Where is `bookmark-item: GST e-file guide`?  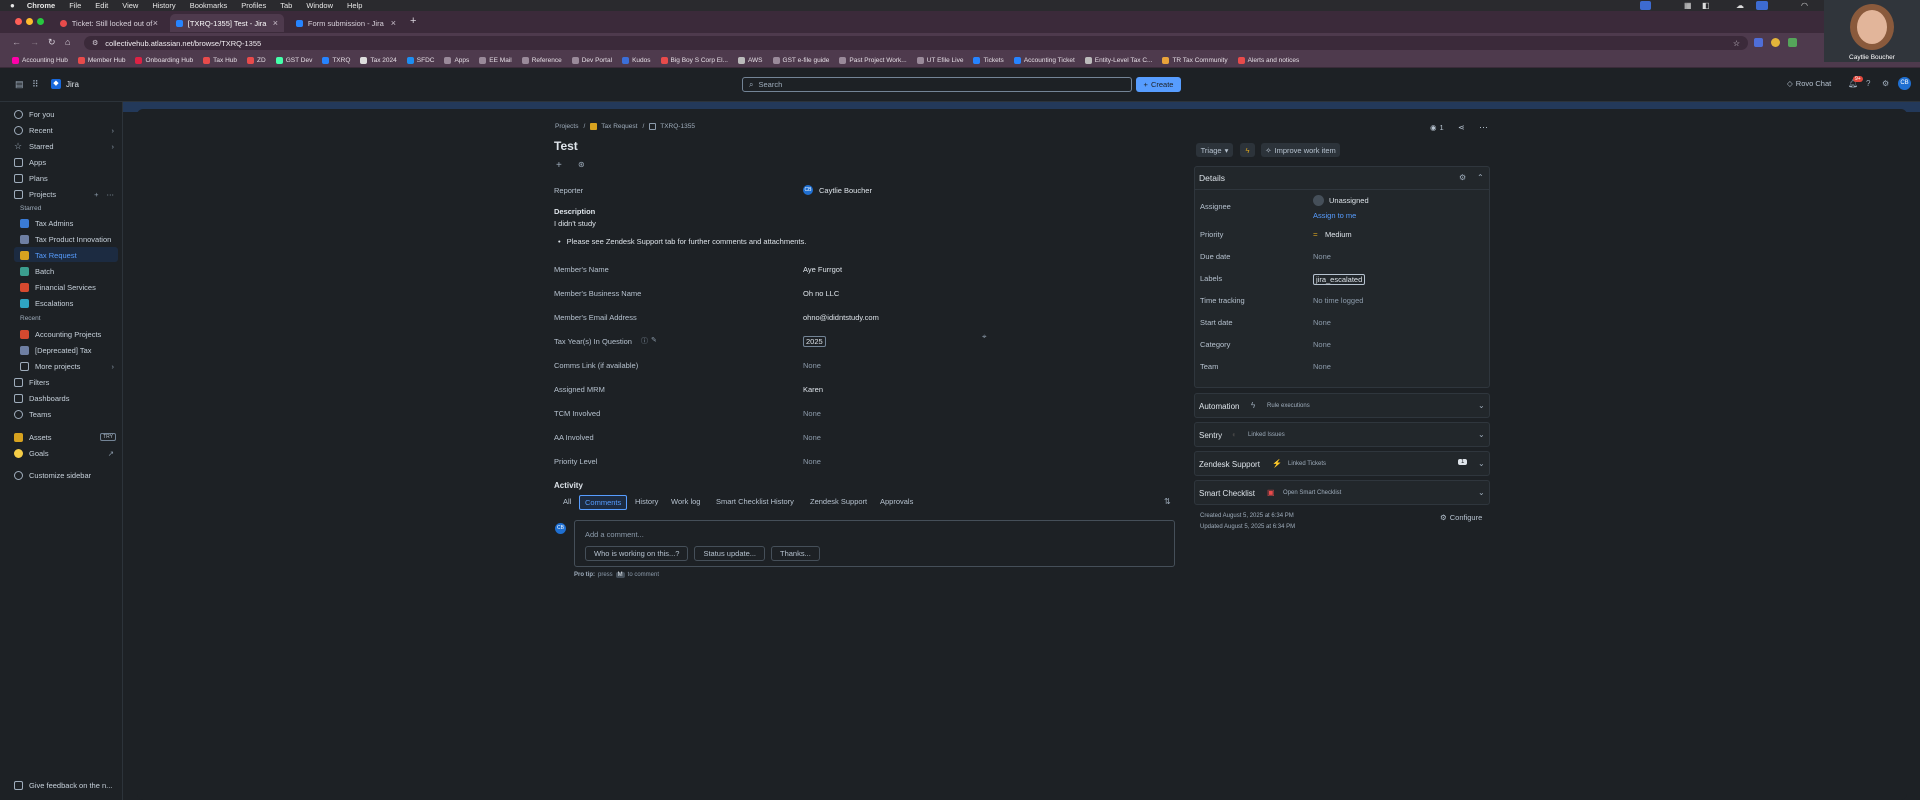
bookmark-item: GST e-file guide is located at coordinates (800, 60).